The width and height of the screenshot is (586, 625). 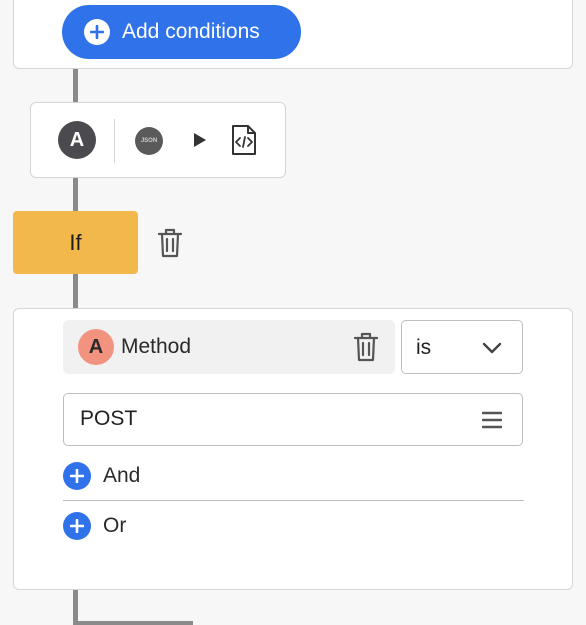 I want to click on field-avatar: A, so click(x=96, y=347).